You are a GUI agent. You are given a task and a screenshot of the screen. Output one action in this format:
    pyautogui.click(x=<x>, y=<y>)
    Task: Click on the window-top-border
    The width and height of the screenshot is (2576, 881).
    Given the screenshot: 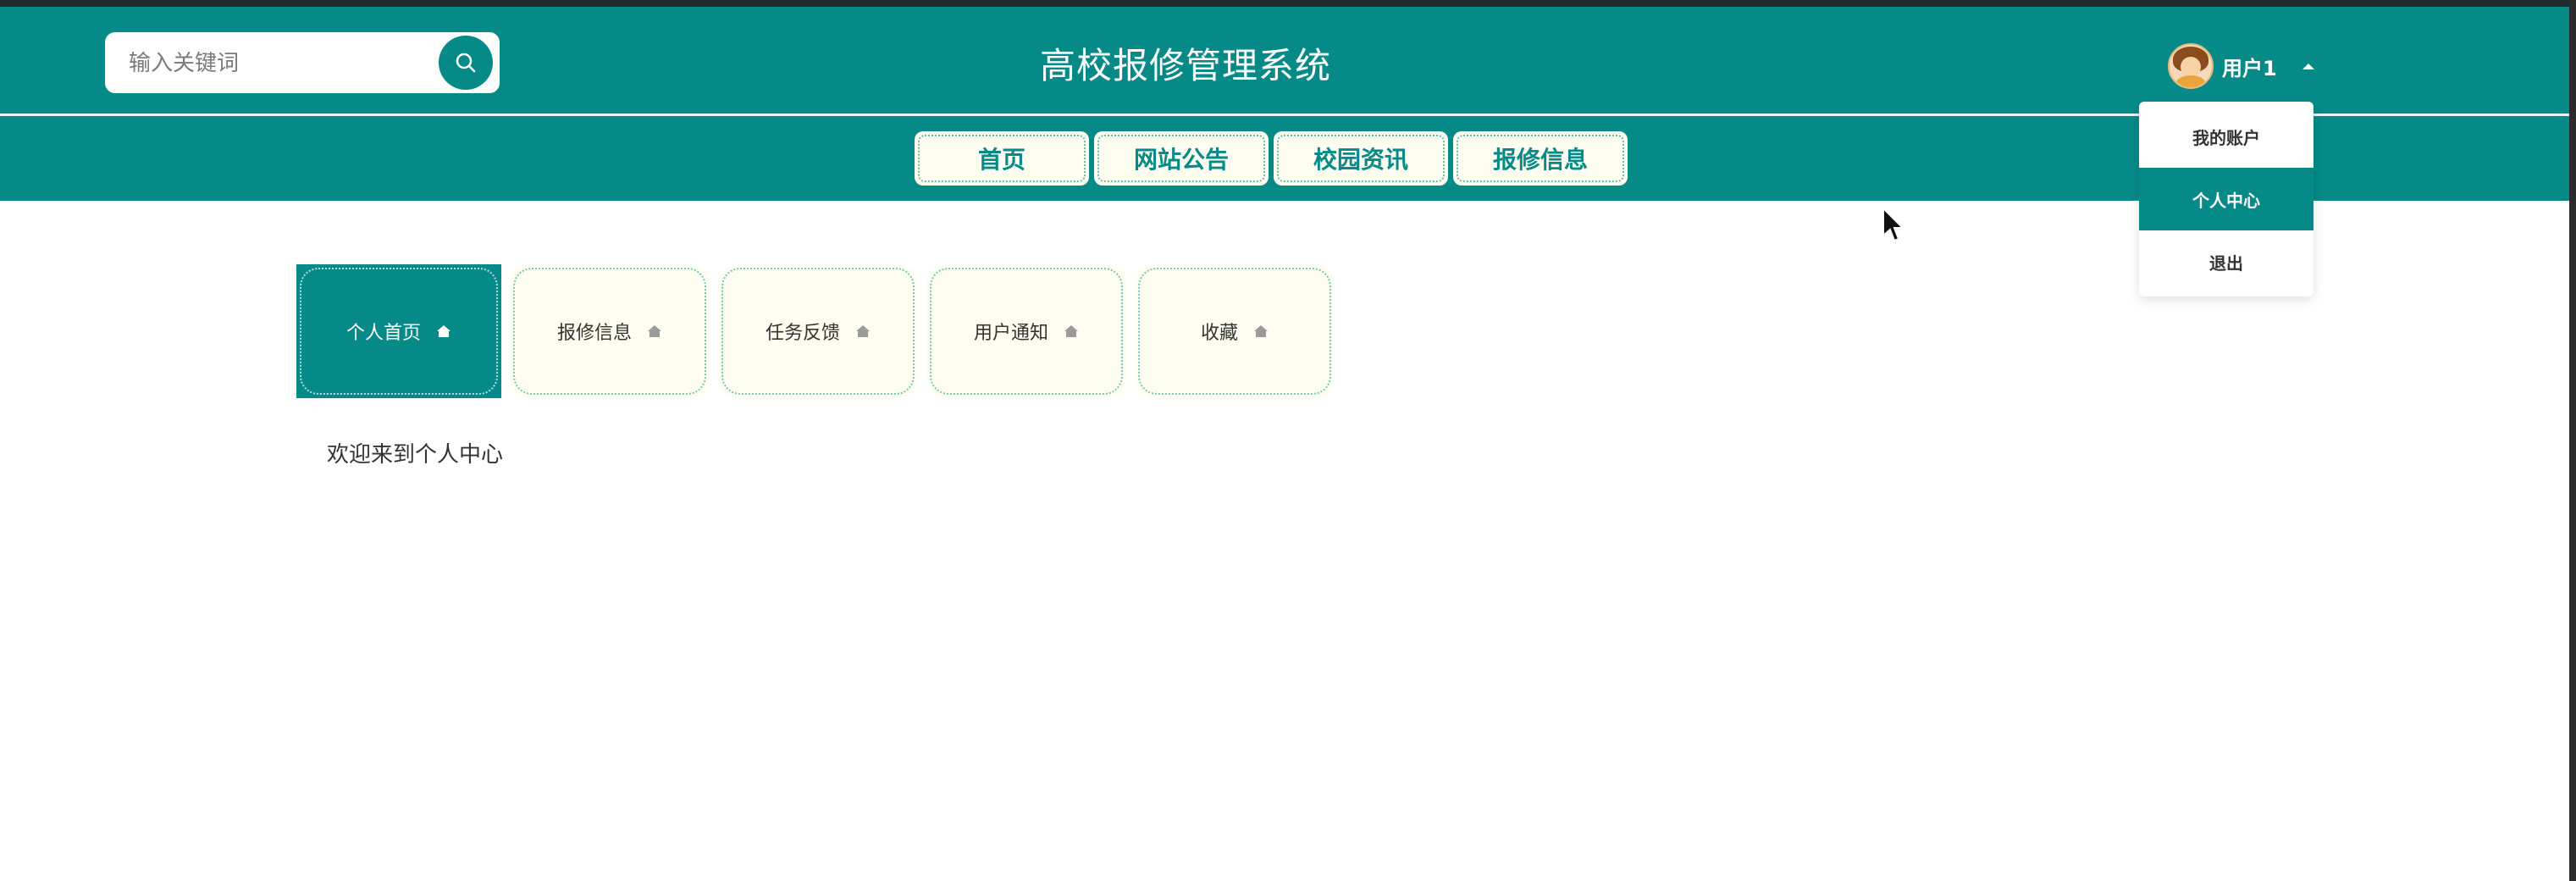 What is the action you would take?
    pyautogui.click(x=1288, y=3)
    